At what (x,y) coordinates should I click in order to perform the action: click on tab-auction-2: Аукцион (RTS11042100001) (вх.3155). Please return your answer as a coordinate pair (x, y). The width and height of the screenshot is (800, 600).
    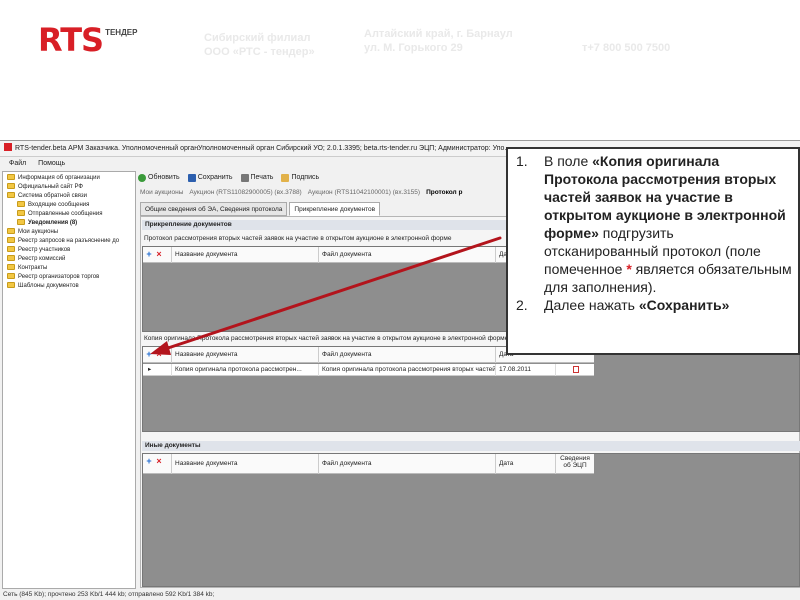
    Looking at the image, I should click on (364, 193).